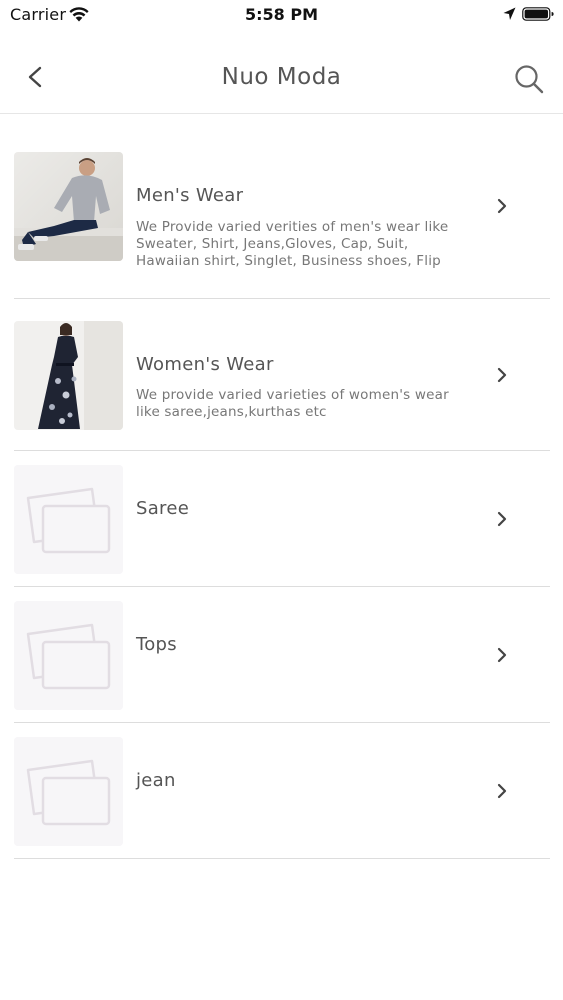 This screenshot has height=1000, width=563. What do you see at coordinates (282, 519) in the screenshot?
I see `category-row-saree: Saree` at bounding box center [282, 519].